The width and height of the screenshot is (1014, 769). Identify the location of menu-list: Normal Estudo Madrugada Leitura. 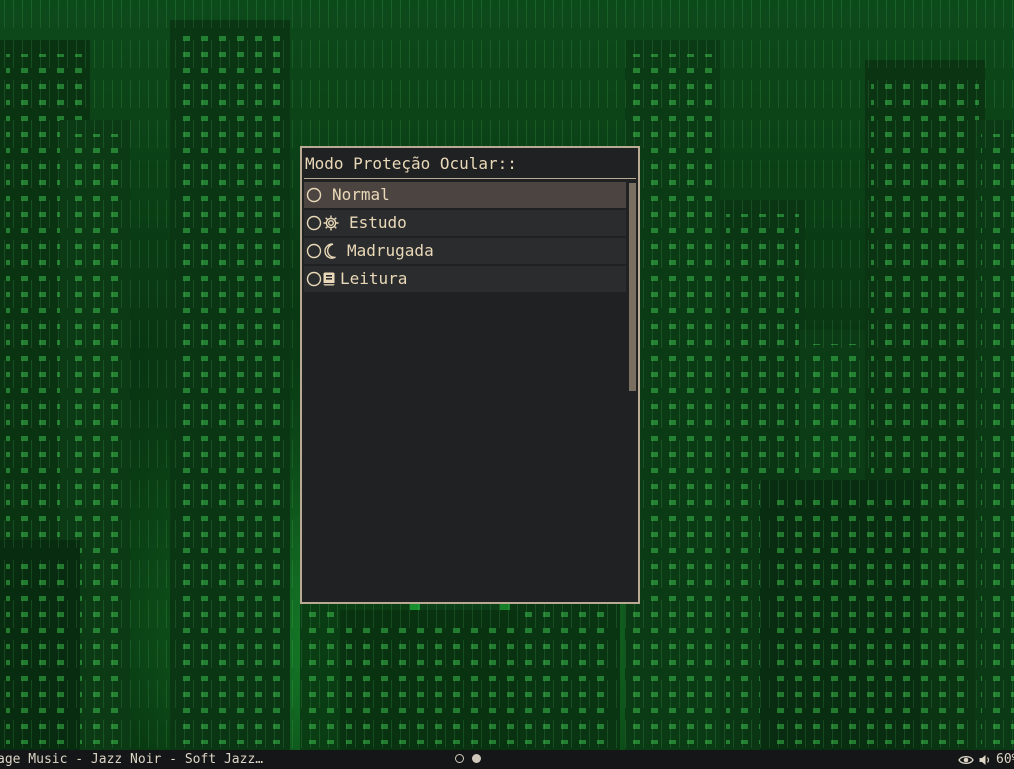
(465, 238).